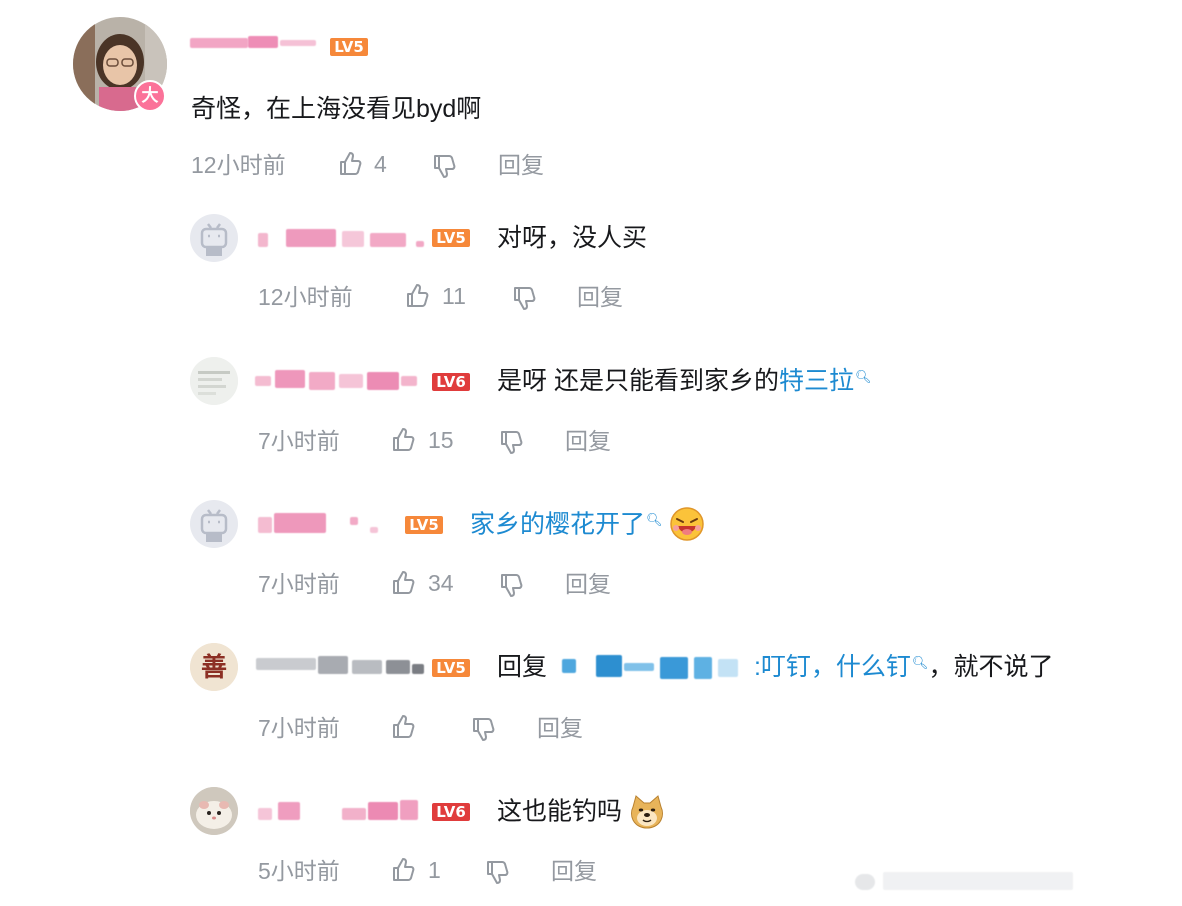  What do you see at coordinates (638, 381) in the screenshot?
I see `comment-text-plain: 是呀 还是只能看到家乡的` at bounding box center [638, 381].